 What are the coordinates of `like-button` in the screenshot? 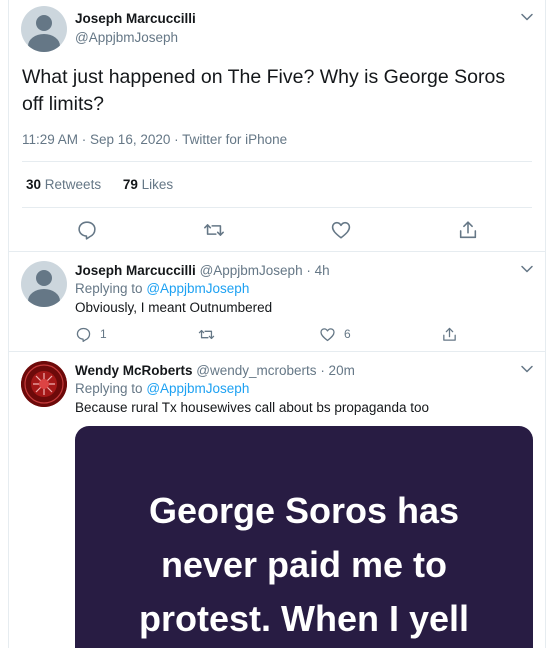 It's located at (341, 230).